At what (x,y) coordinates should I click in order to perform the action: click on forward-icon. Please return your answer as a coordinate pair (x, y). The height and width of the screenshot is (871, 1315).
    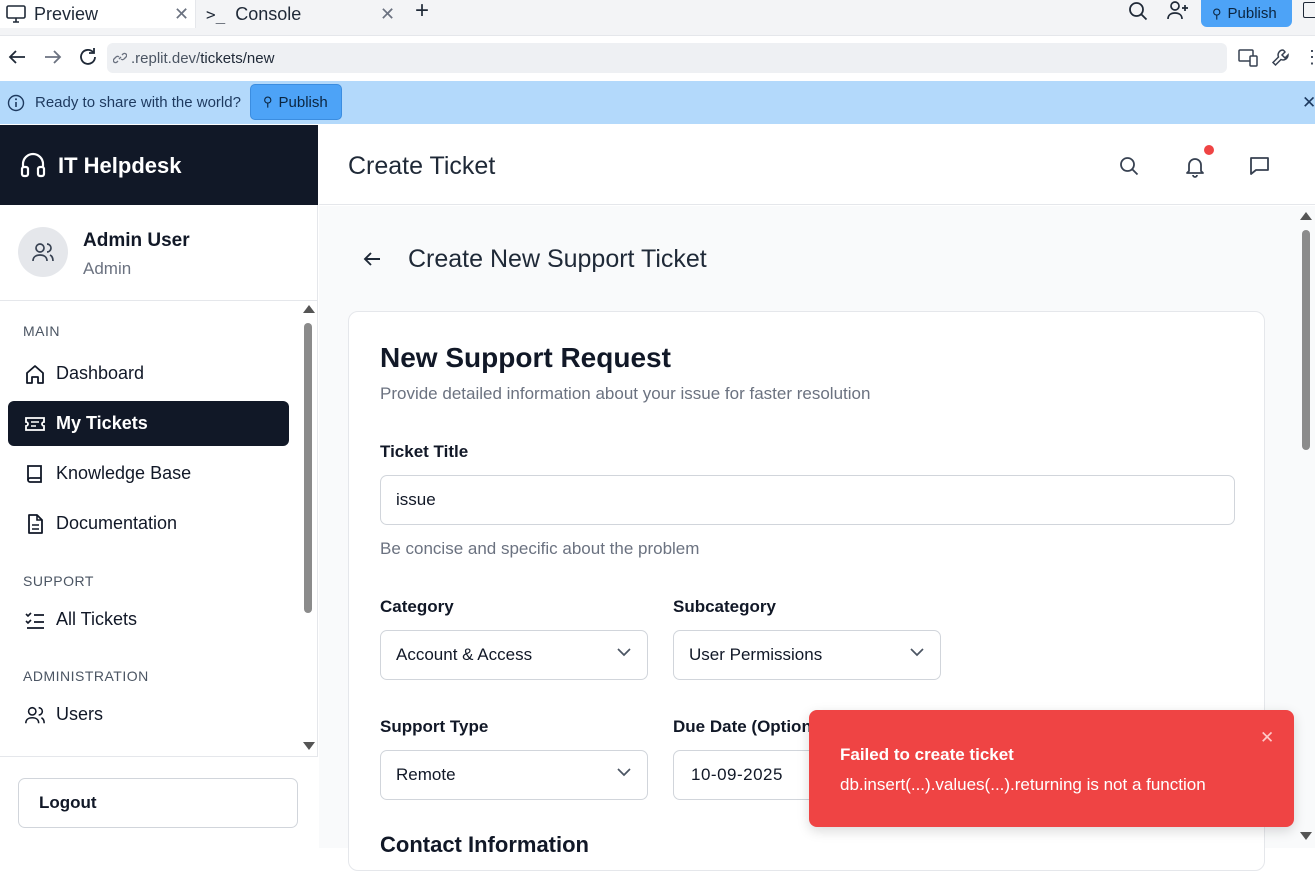
    Looking at the image, I should click on (53, 57).